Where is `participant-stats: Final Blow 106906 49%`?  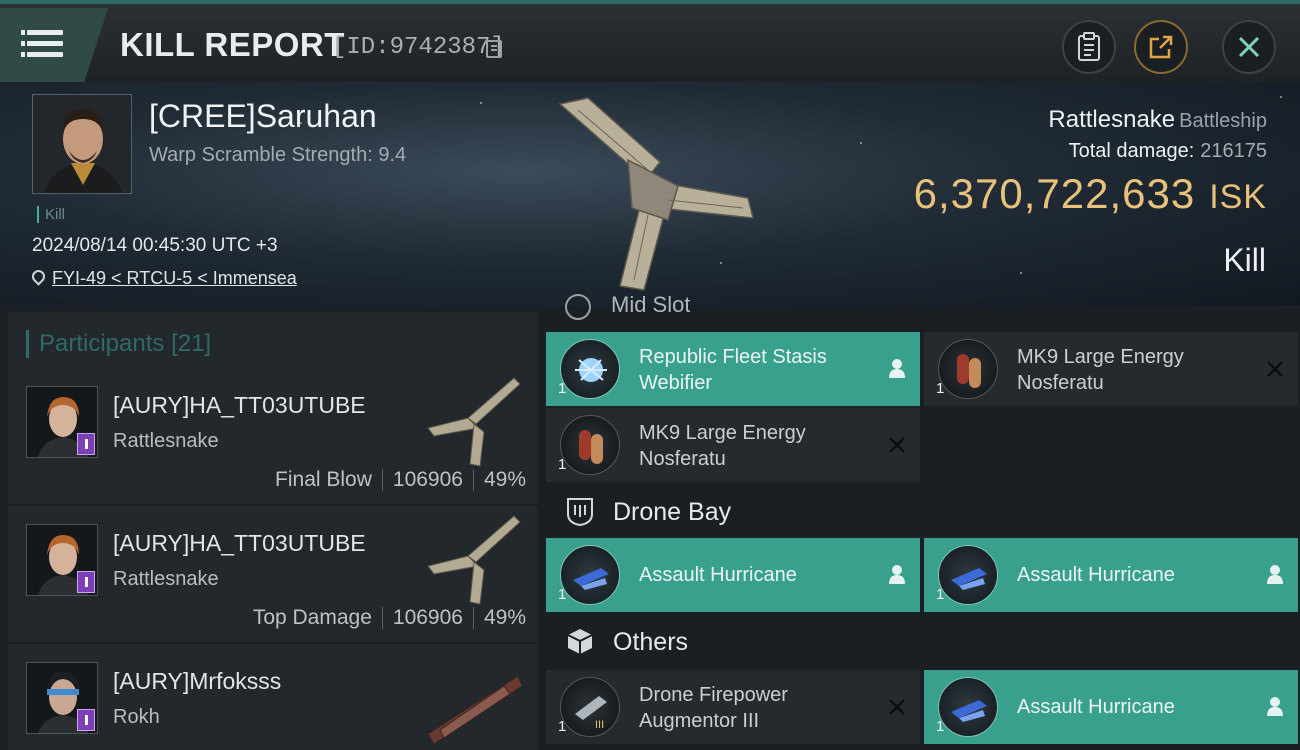 participant-stats: Final Blow 106906 49% is located at coordinates (400, 480).